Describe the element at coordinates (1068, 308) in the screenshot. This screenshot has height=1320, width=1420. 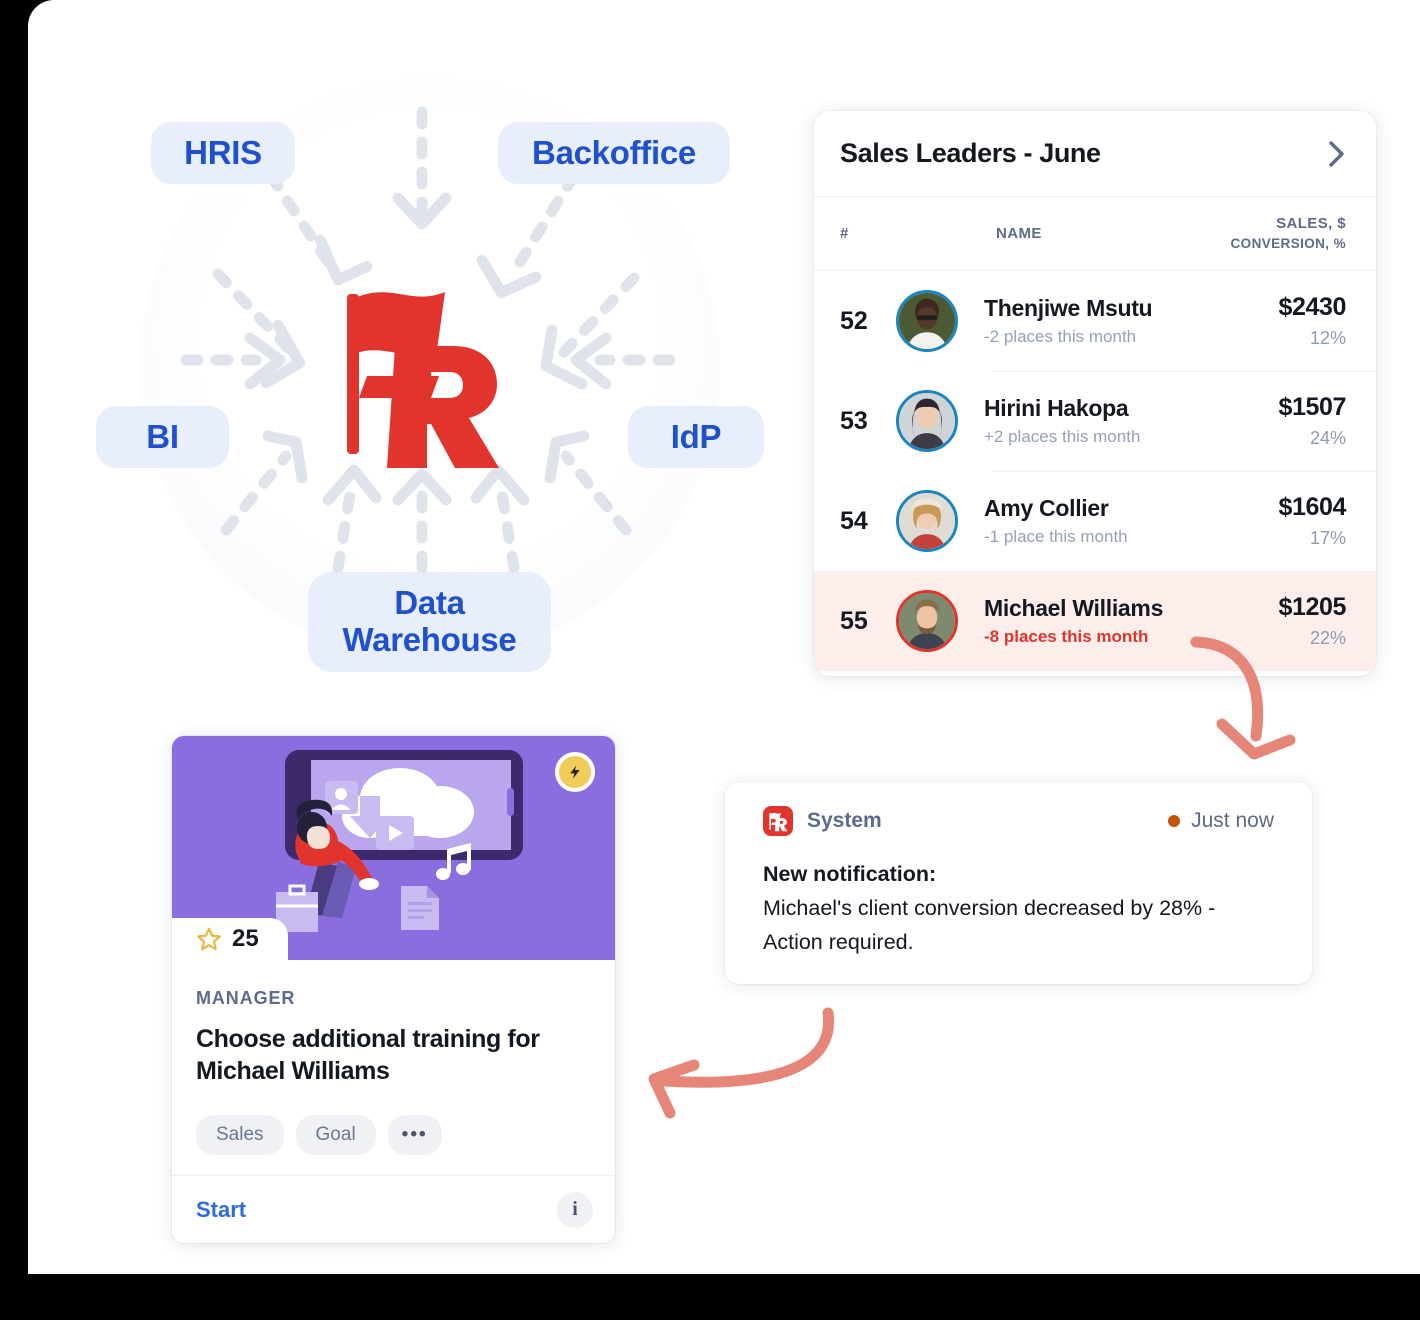
I see `row-name: Thenjiwe Msutu` at that location.